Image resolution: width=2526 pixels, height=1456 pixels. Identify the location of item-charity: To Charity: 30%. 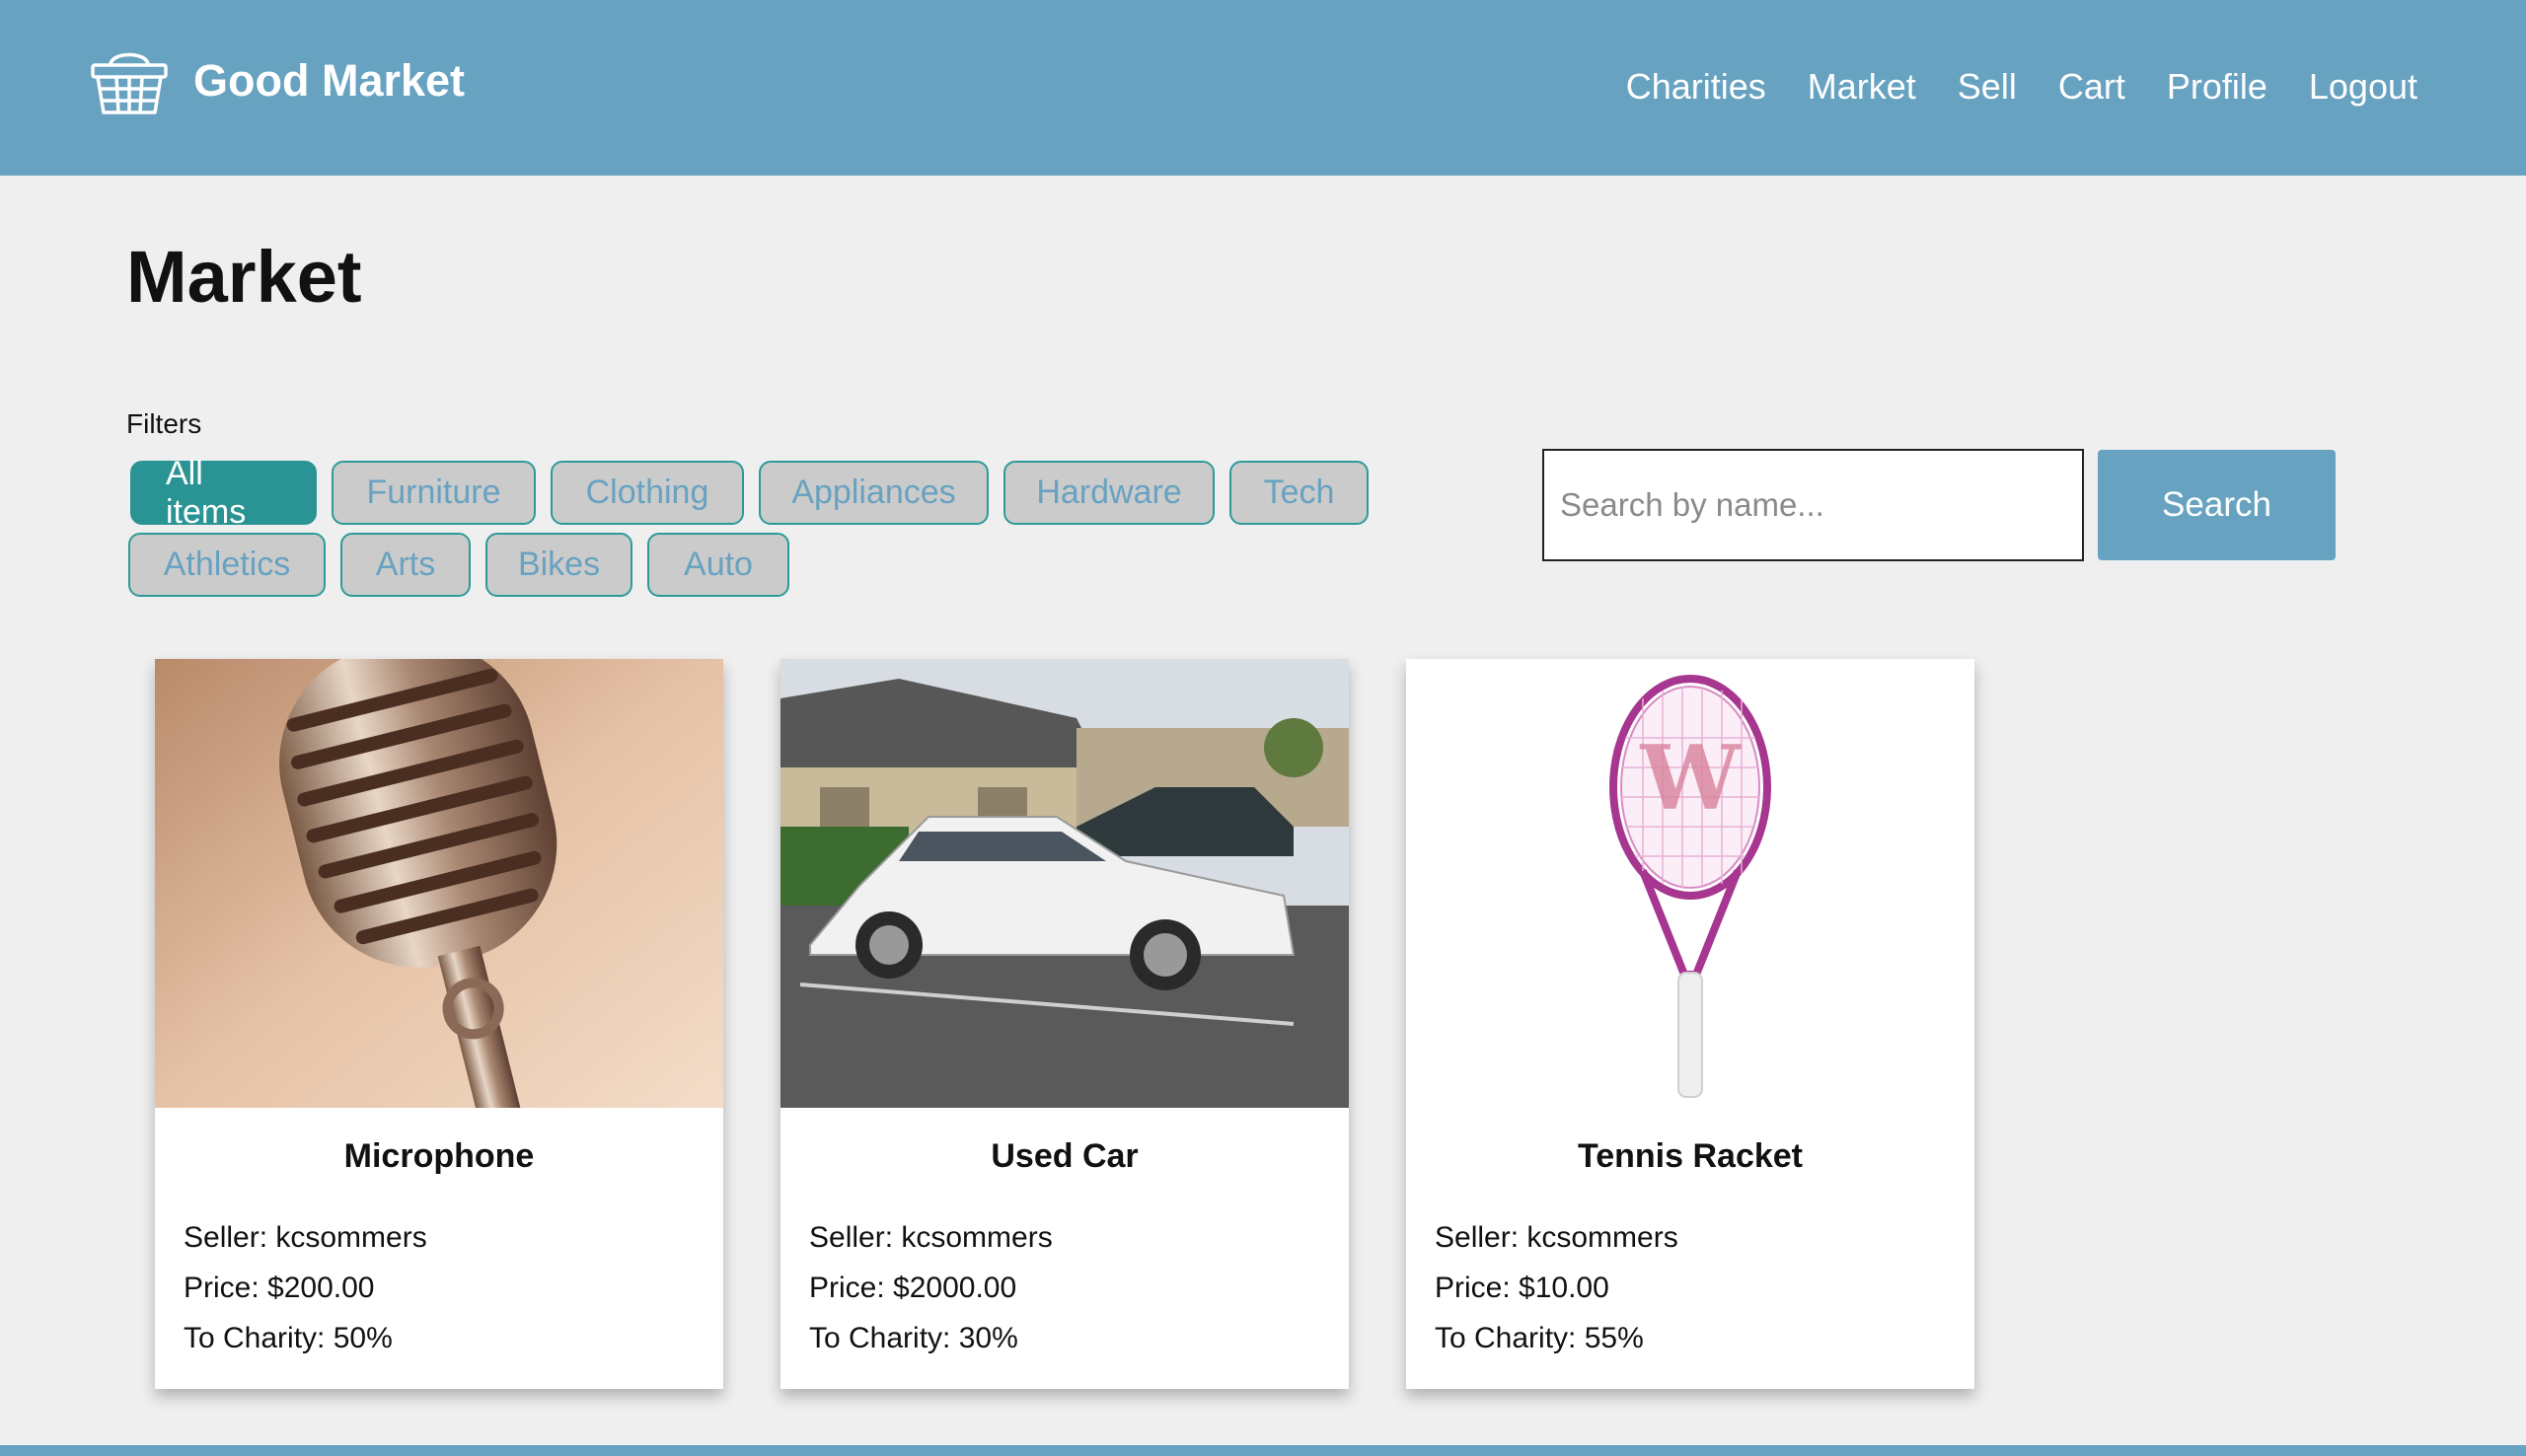
(913, 1338).